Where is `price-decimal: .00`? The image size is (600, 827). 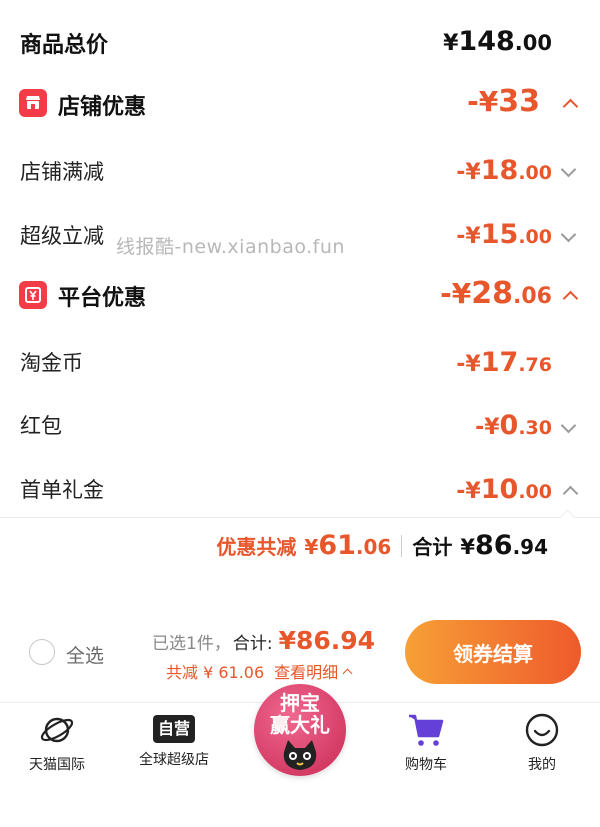
price-decimal: .00 is located at coordinates (533, 43).